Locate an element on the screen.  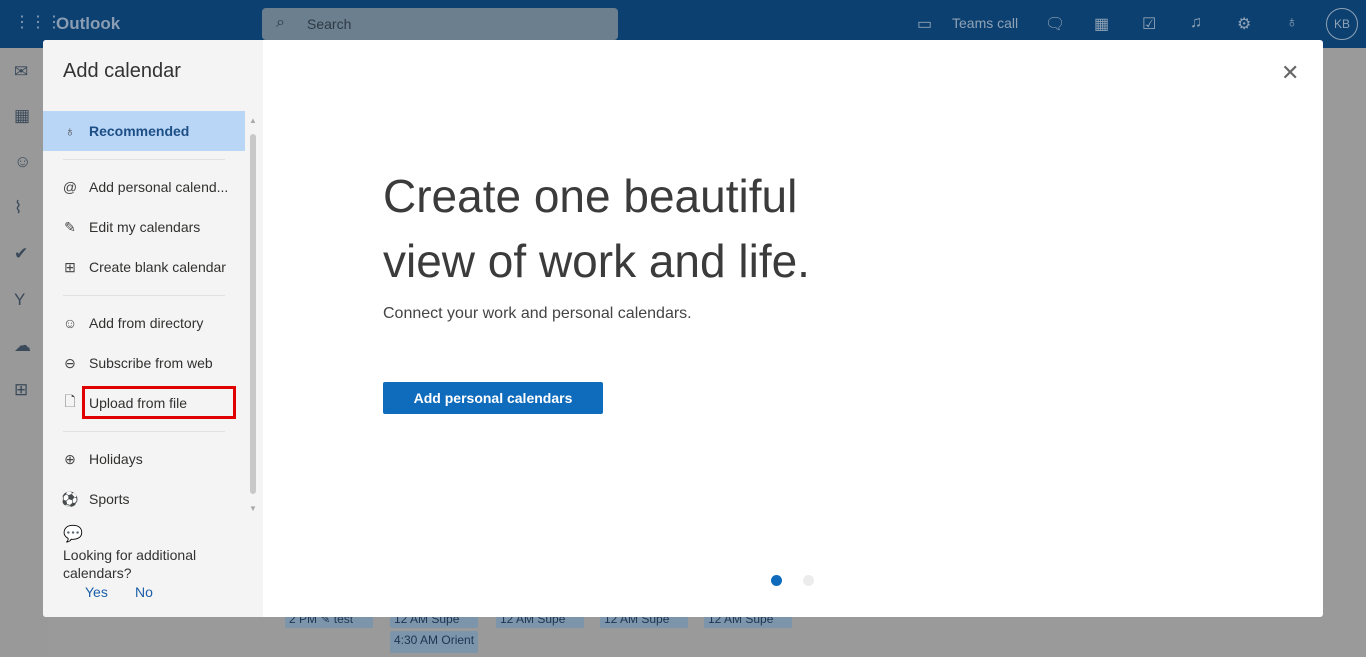
feedback-question: Looking for additional calendars? is located at coordinates (130, 564).